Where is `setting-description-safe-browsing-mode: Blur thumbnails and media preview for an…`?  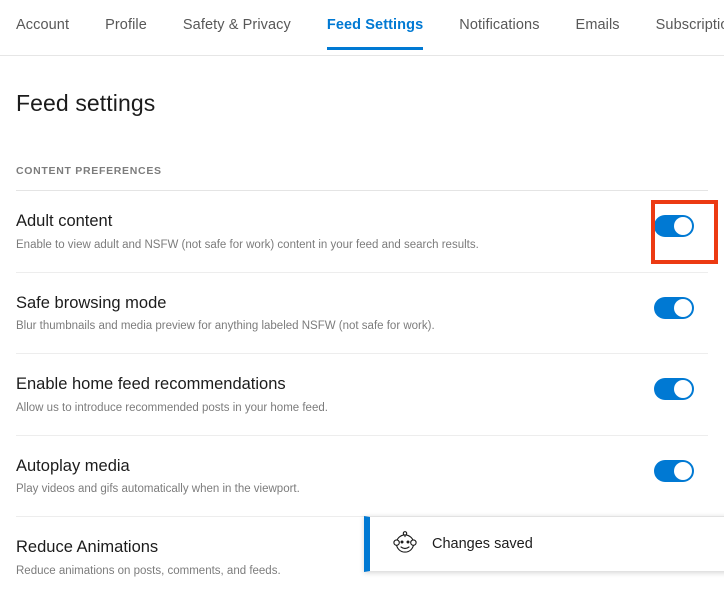
setting-description-safe-browsing-mode: Blur thumbnails and media preview for an… is located at coordinates (225, 326).